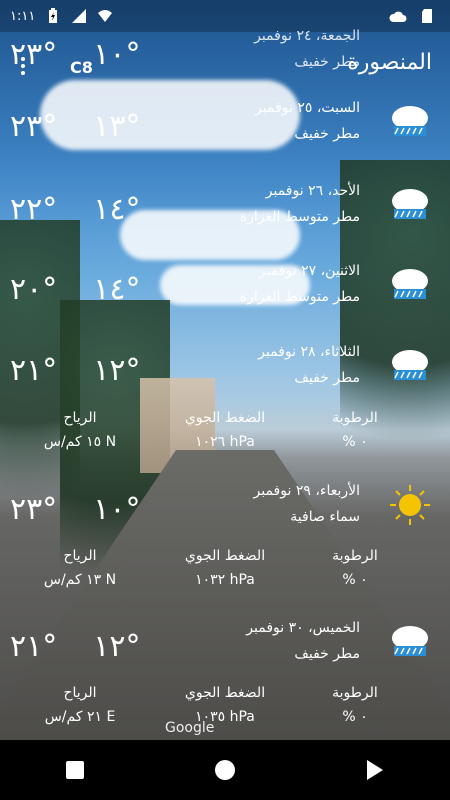 The image size is (450, 800). I want to click on day-date: الأربعاء، ٢٩ نوفمبر, so click(306, 491).